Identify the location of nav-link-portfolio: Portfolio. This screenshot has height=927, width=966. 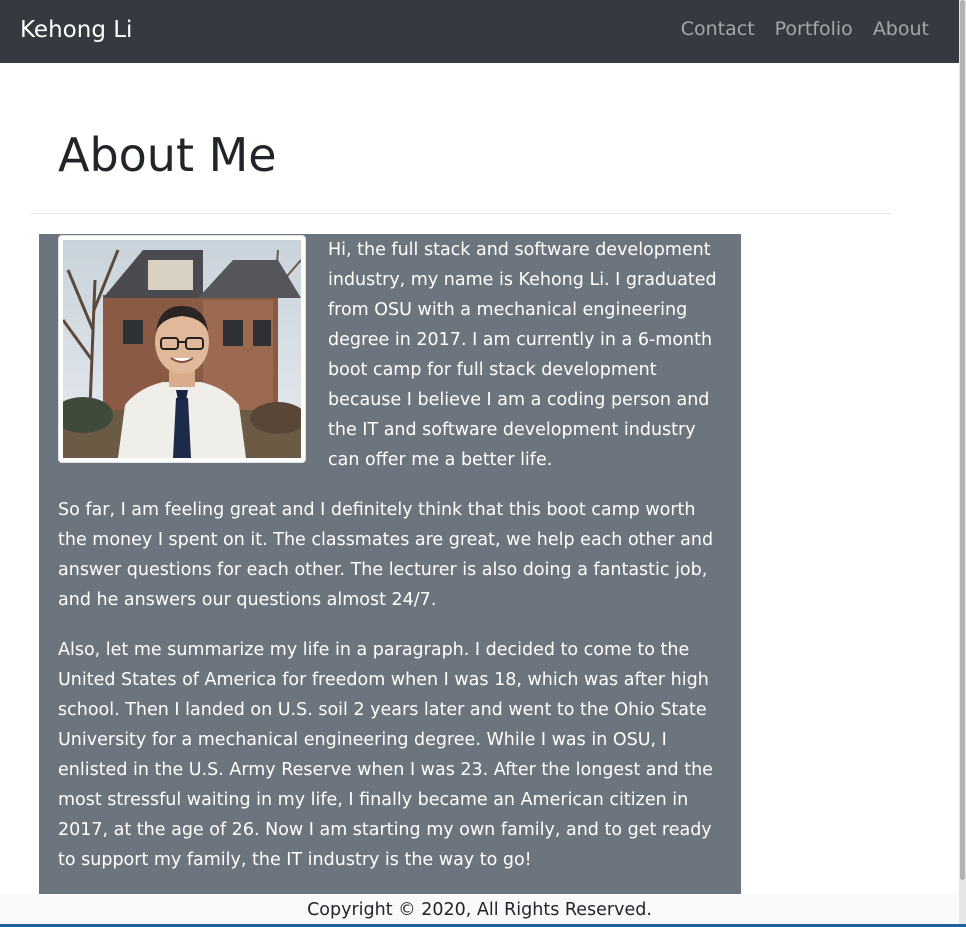
(814, 29).